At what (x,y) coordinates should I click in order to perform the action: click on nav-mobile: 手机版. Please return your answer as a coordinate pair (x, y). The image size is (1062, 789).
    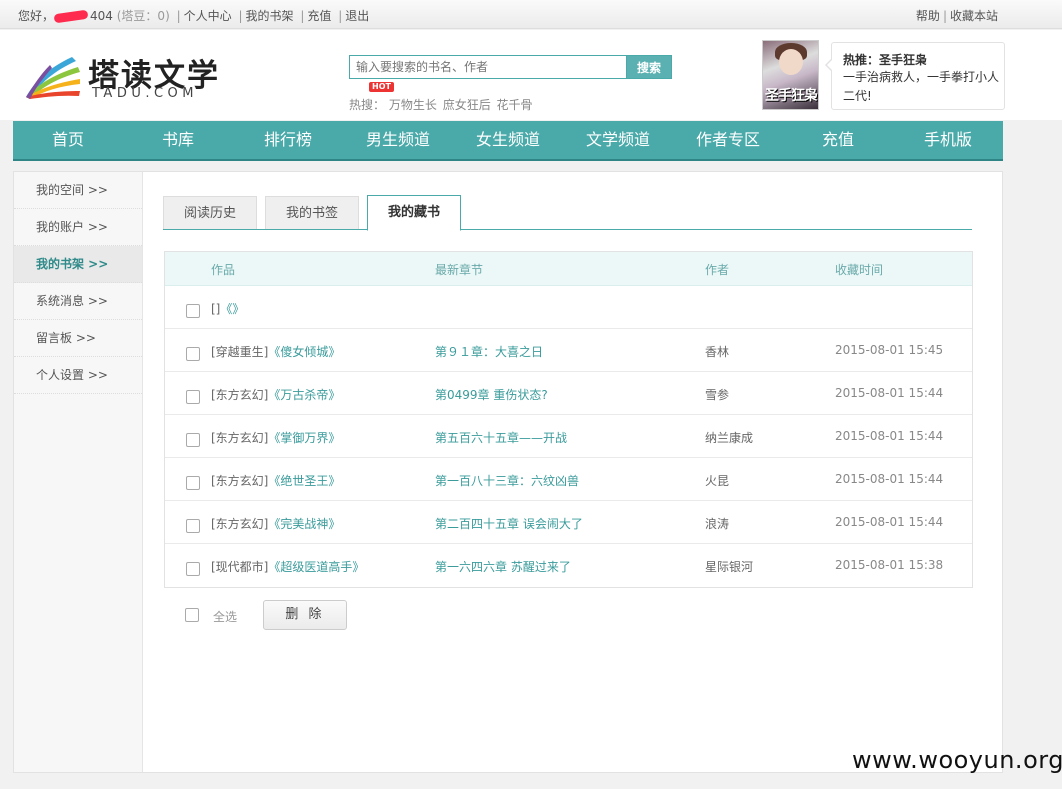
    Looking at the image, I should click on (948, 140).